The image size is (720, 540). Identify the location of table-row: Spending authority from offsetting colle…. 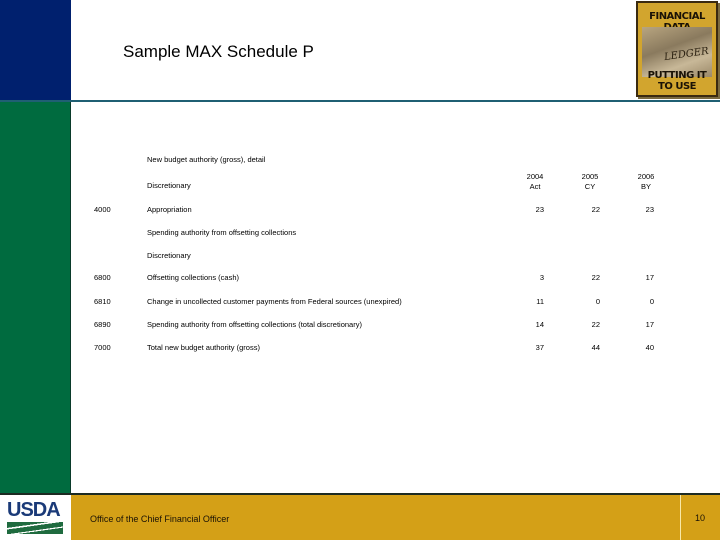
(360, 234).